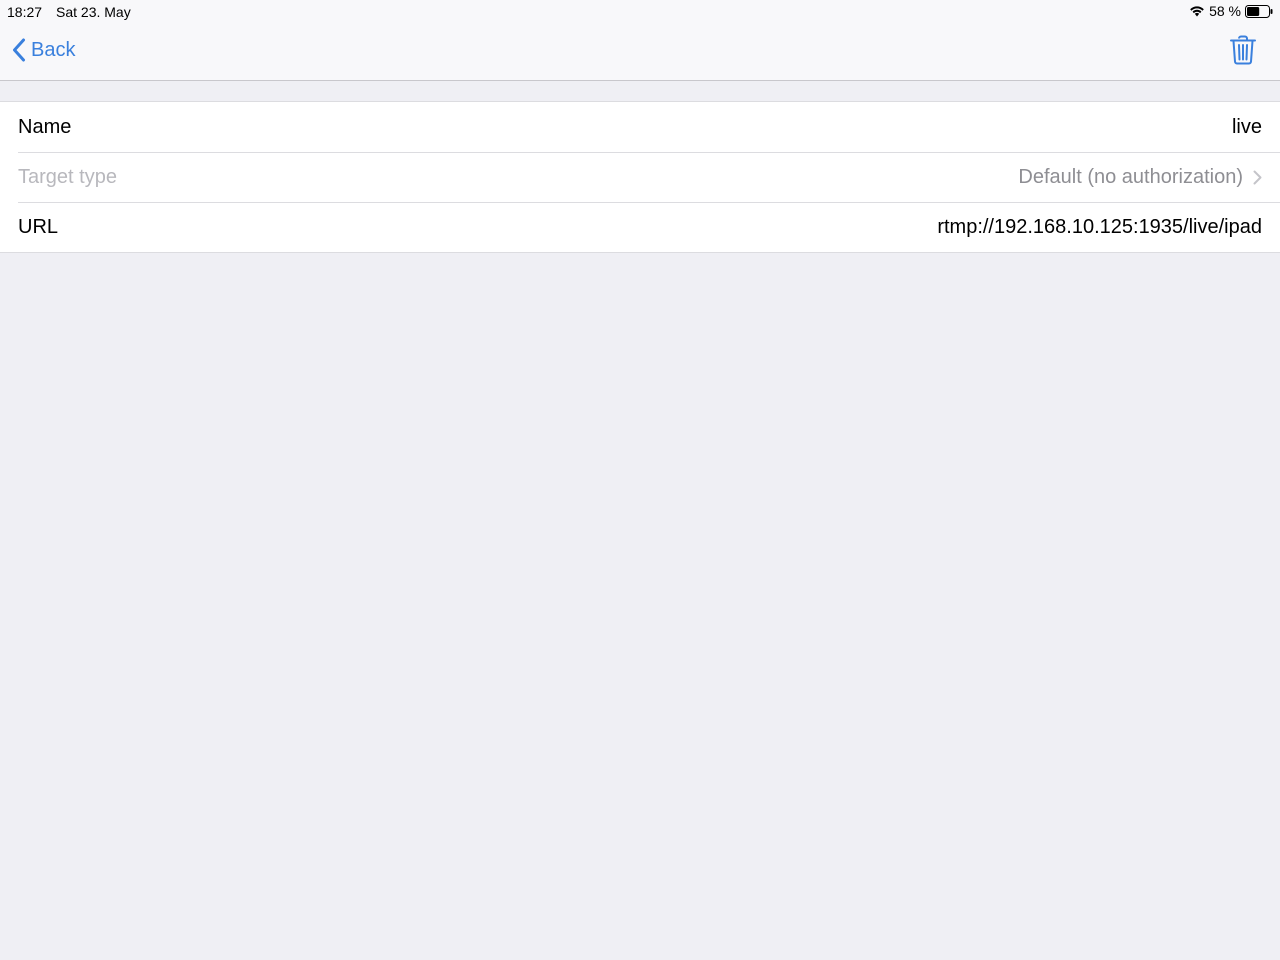 This screenshot has width=1280, height=960. I want to click on chevron-left-icon, so click(19, 50).